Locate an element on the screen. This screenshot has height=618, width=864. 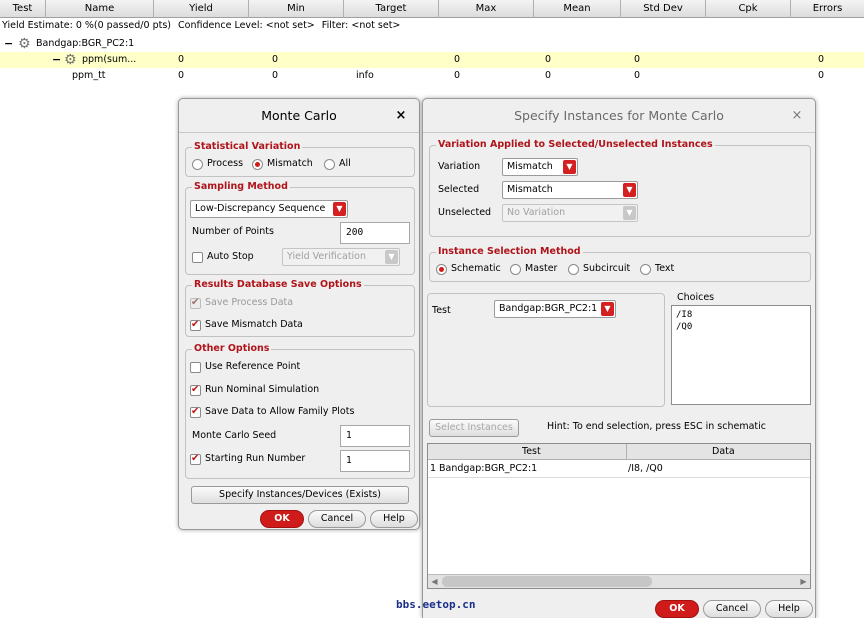
auto-stop-mode-select: Yield Verification ▼ is located at coordinates (341, 257).